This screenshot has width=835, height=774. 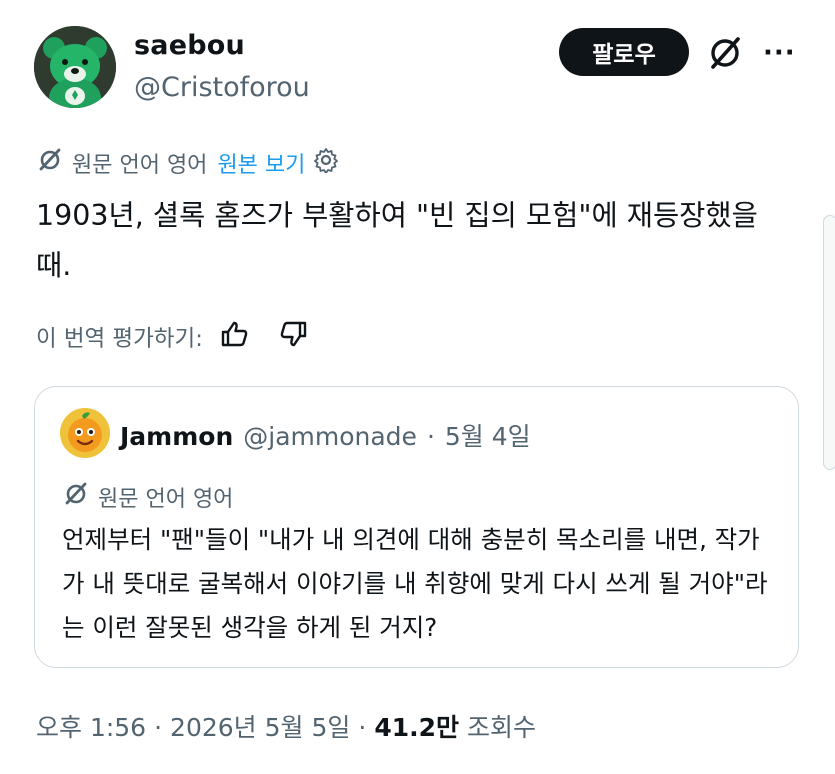 I want to click on green-bear-avatar-image, so click(x=75, y=67).